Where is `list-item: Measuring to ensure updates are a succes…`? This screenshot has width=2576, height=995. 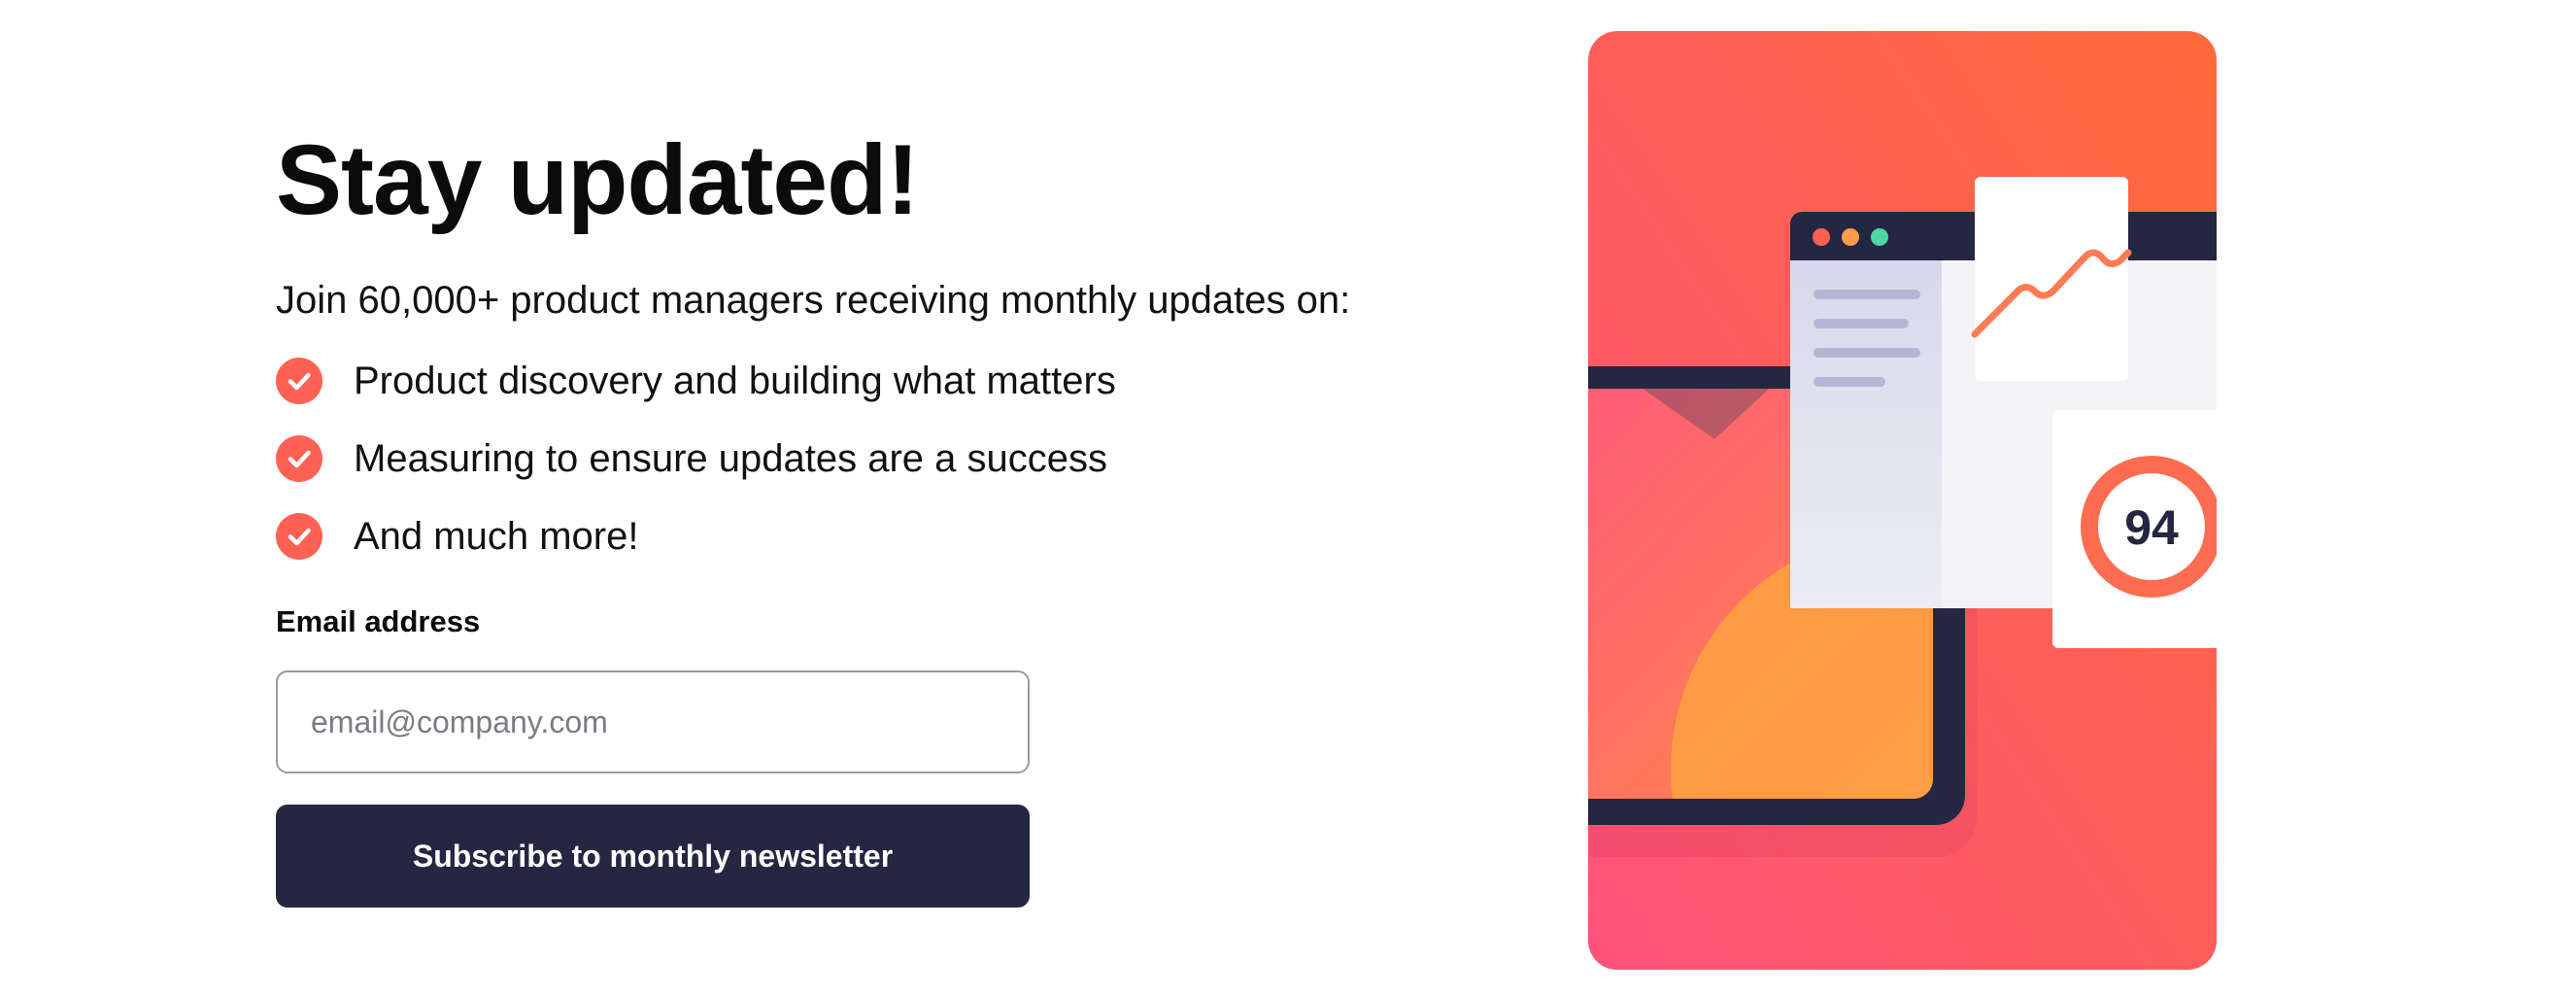
list-item: Measuring to ensure updates are a succes… is located at coordinates (888, 459).